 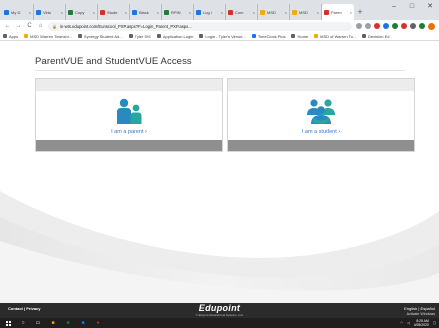 I want to click on page-title: ParentVUE and StudentVUE Access, so click(x=113, y=61).